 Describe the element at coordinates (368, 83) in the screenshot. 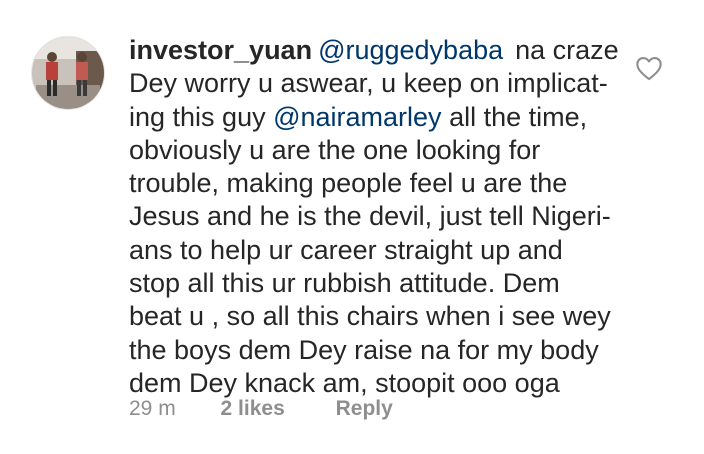

I see `comment-line: Dey worry u aswear, u keep on implicat-` at that location.